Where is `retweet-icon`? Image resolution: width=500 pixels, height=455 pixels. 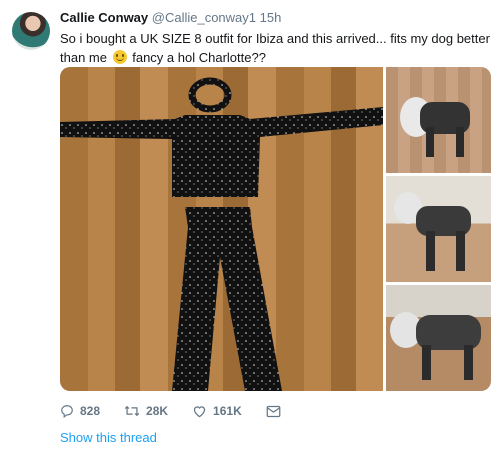 retweet-icon is located at coordinates (132, 411).